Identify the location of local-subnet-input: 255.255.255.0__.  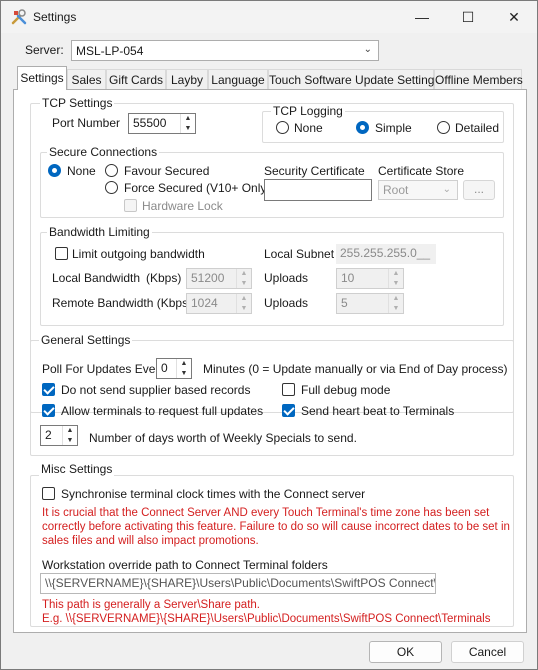
(386, 254).